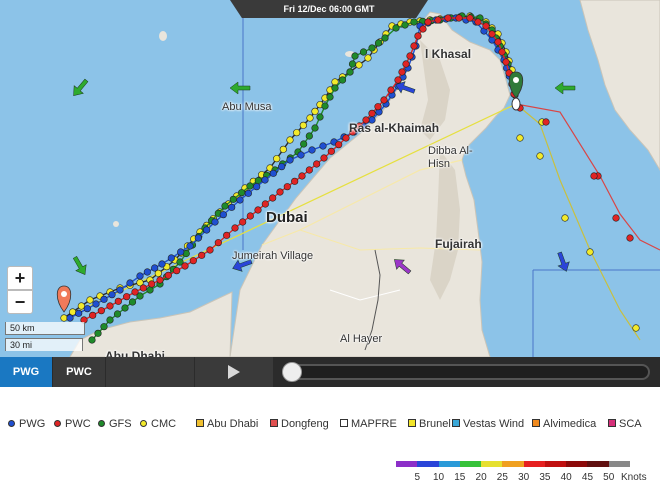 The width and height of the screenshot is (660, 498). What do you see at coordinates (26, 424) in the screenshot?
I see `legend-item-pwg: PWG` at bounding box center [26, 424].